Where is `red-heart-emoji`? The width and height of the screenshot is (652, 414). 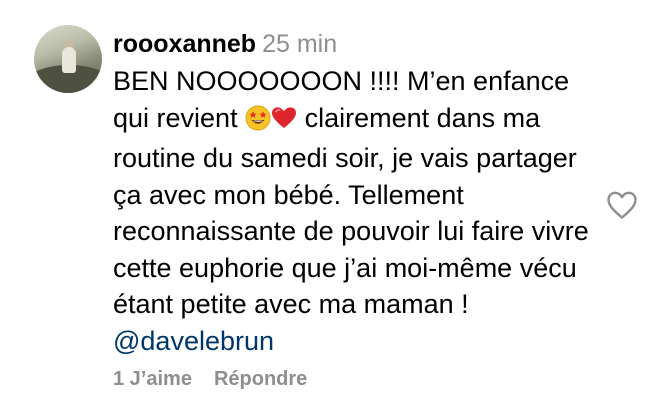 red-heart-emoji is located at coordinates (284, 122).